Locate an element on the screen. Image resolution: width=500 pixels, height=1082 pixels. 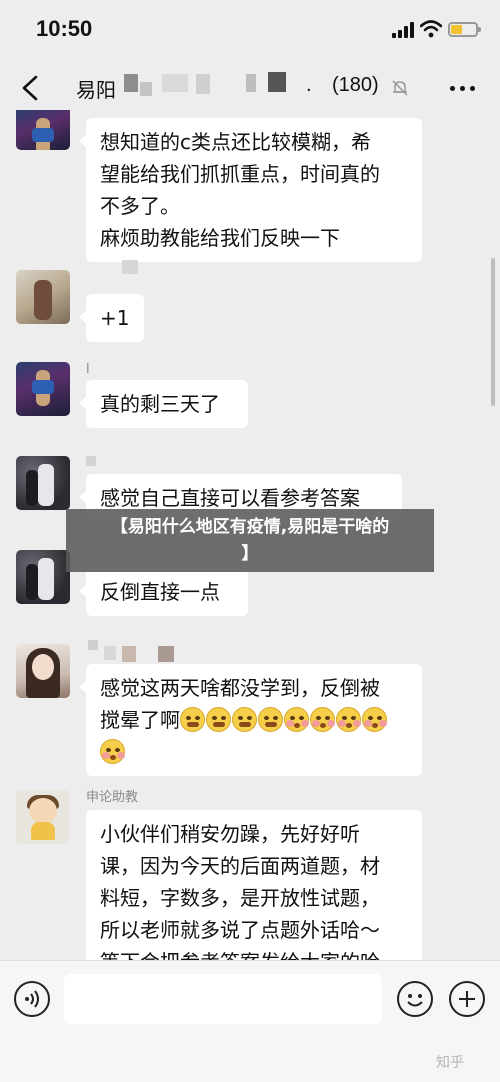
message-bubble: 反倒直接一点 is located at coordinates (163, 592).